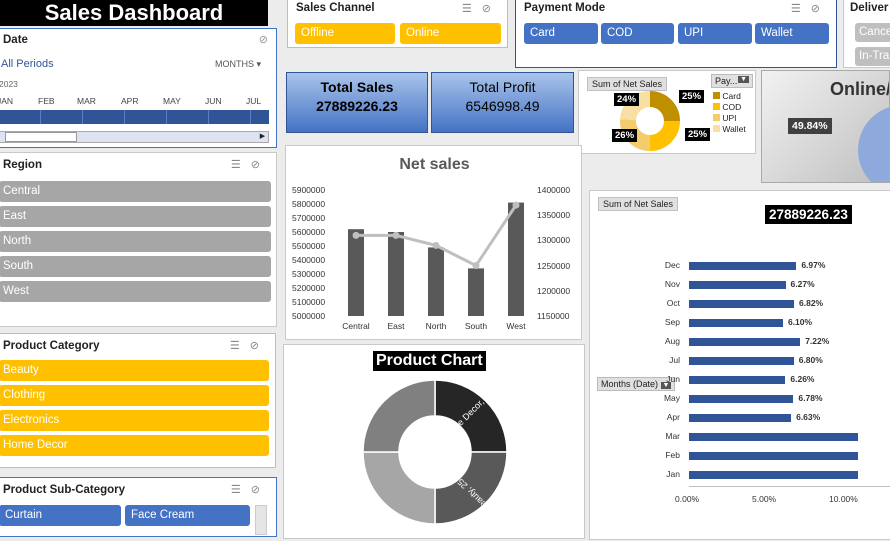 This screenshot has height=541, width=890. I want to click on y-tick-label: Jul, so click(674, 360).